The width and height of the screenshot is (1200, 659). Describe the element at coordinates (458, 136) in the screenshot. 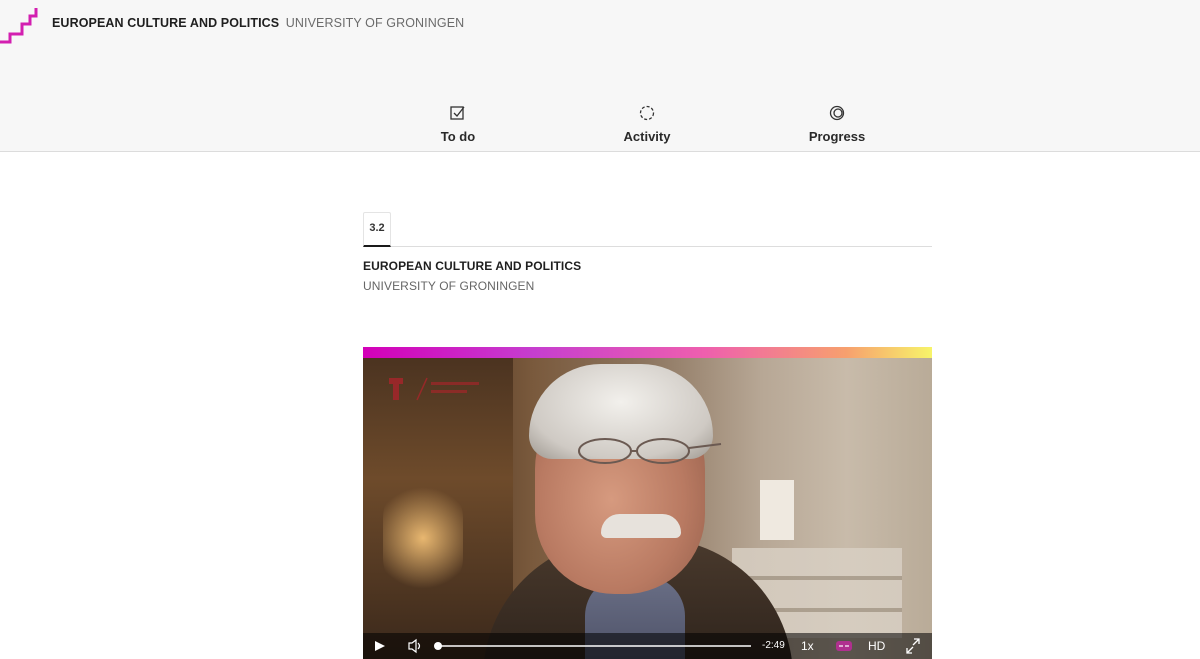

I see `nav-todo-label: To do` at that location.